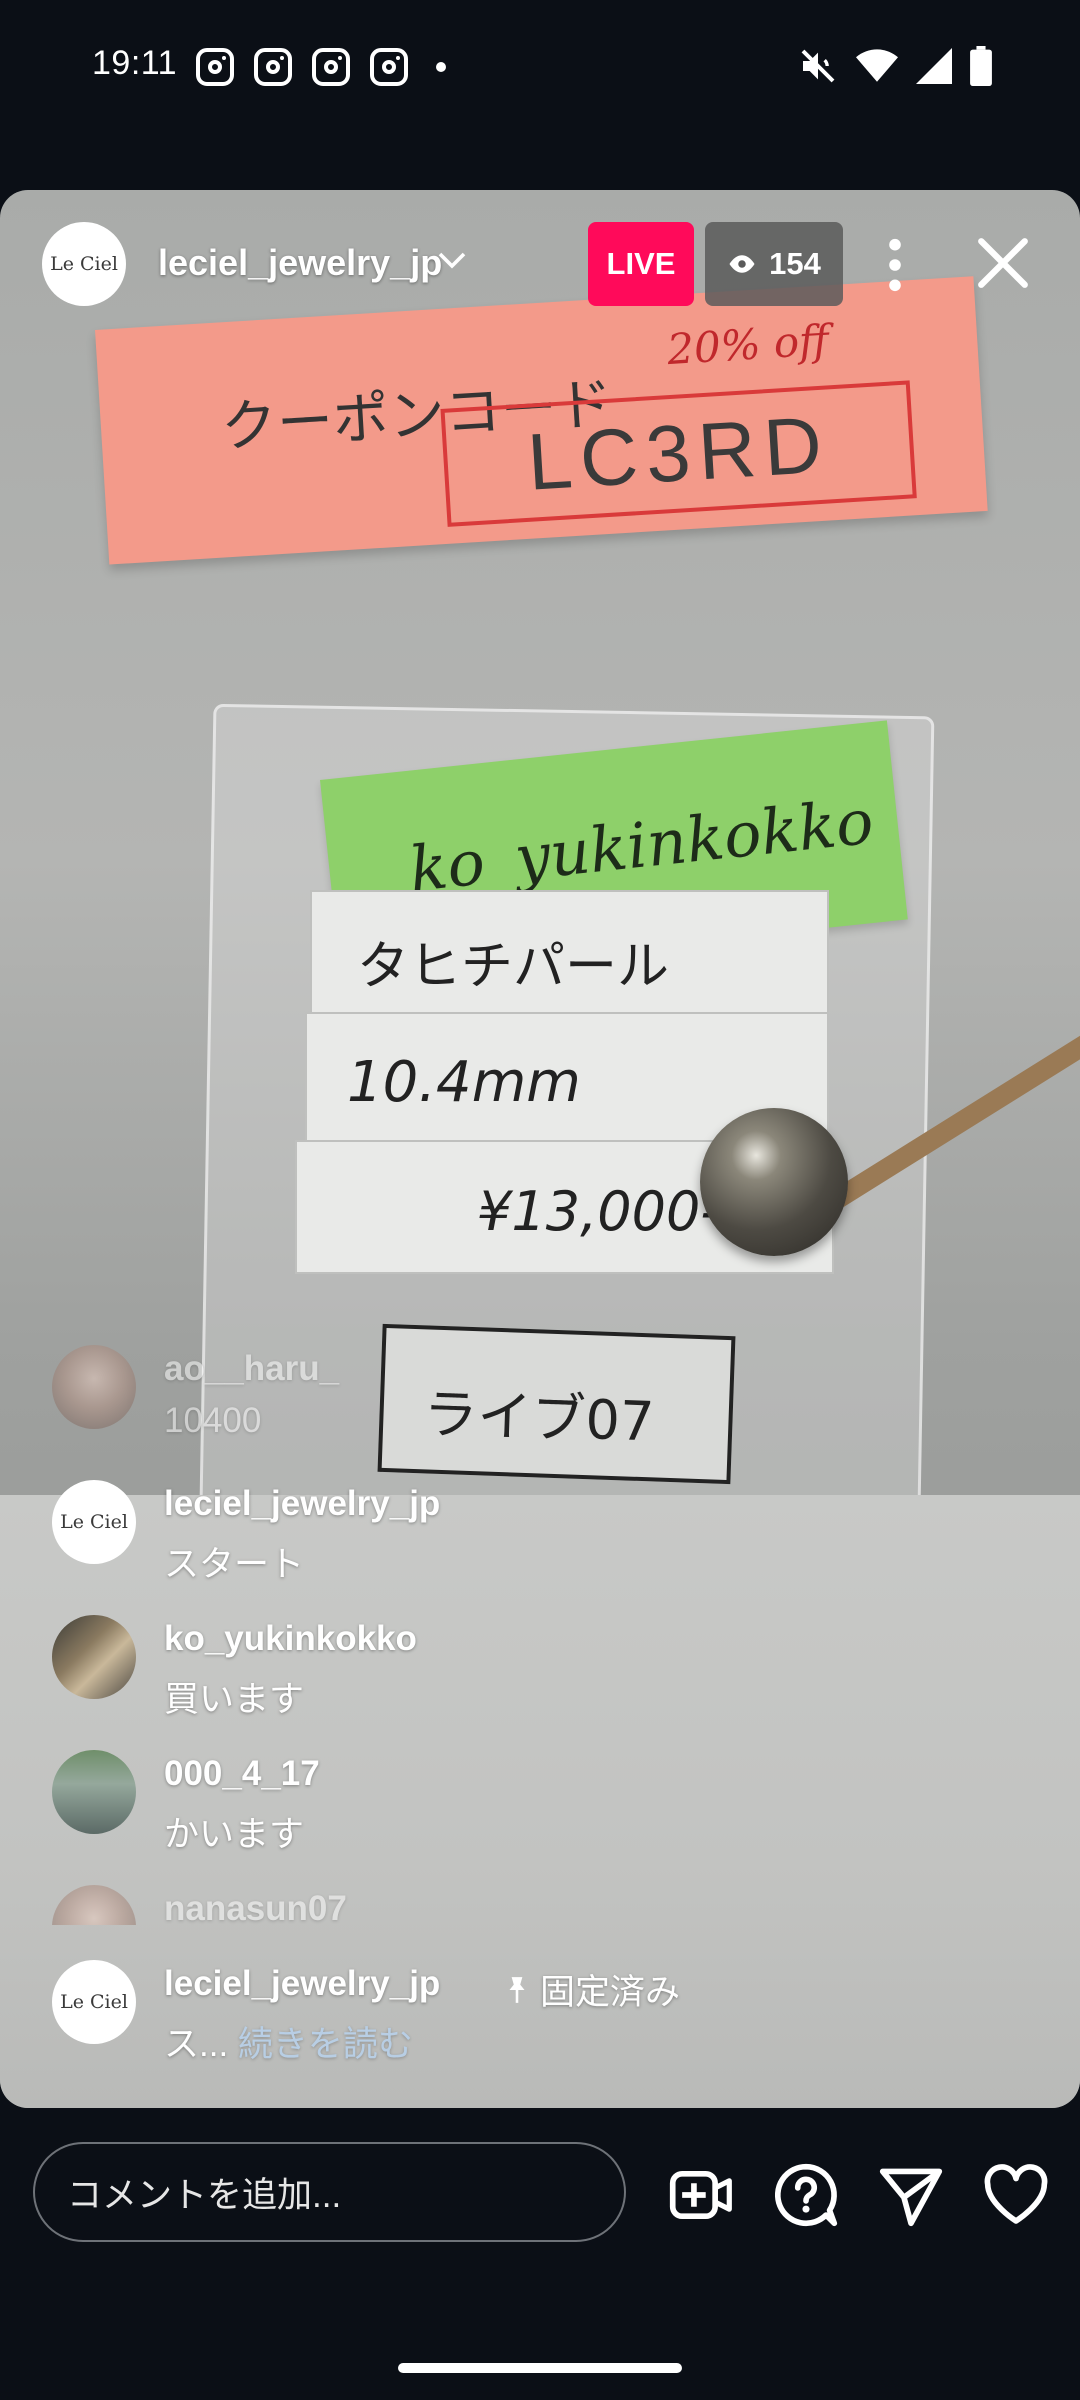 The width and height of the screenshot is (1080, 2400). I want to click on read-more-link: 続きを読む, so click(325, 2044).